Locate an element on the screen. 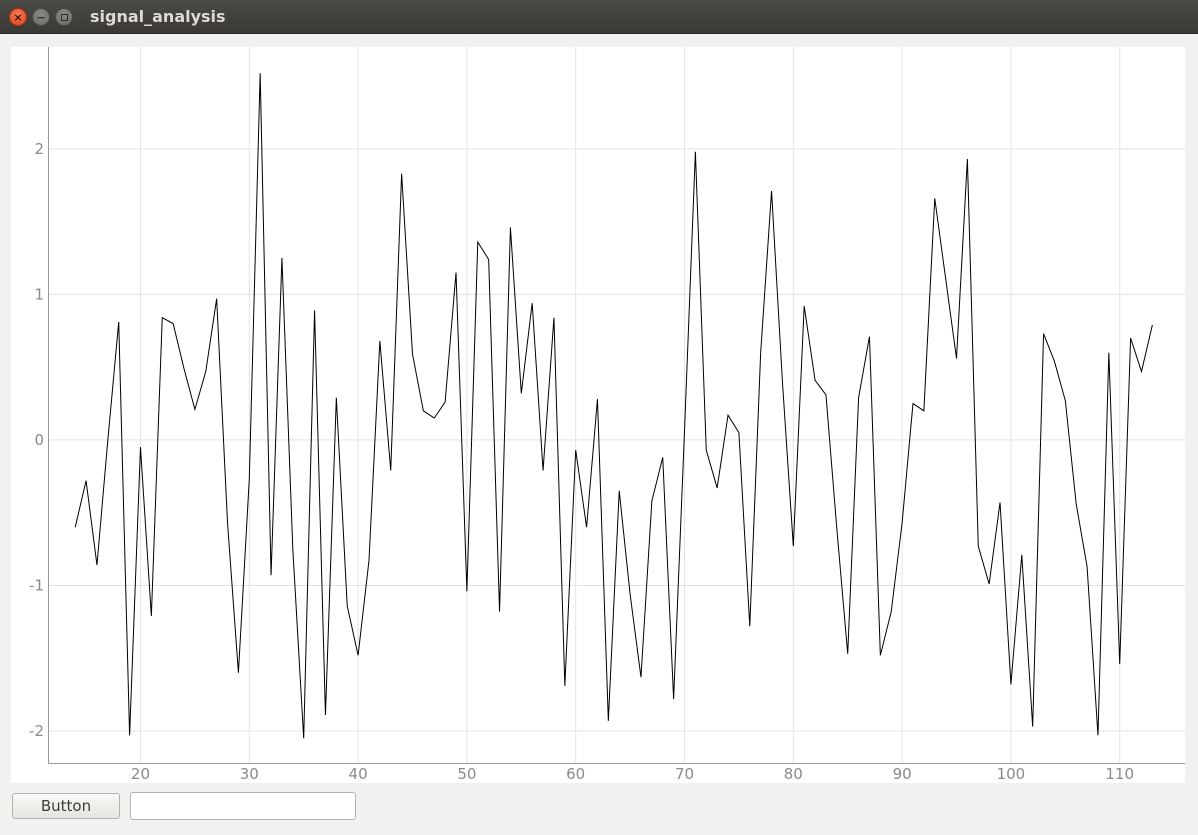 The image size is (1198, 835). close-window-button: × is located at coordinates (18, 17).